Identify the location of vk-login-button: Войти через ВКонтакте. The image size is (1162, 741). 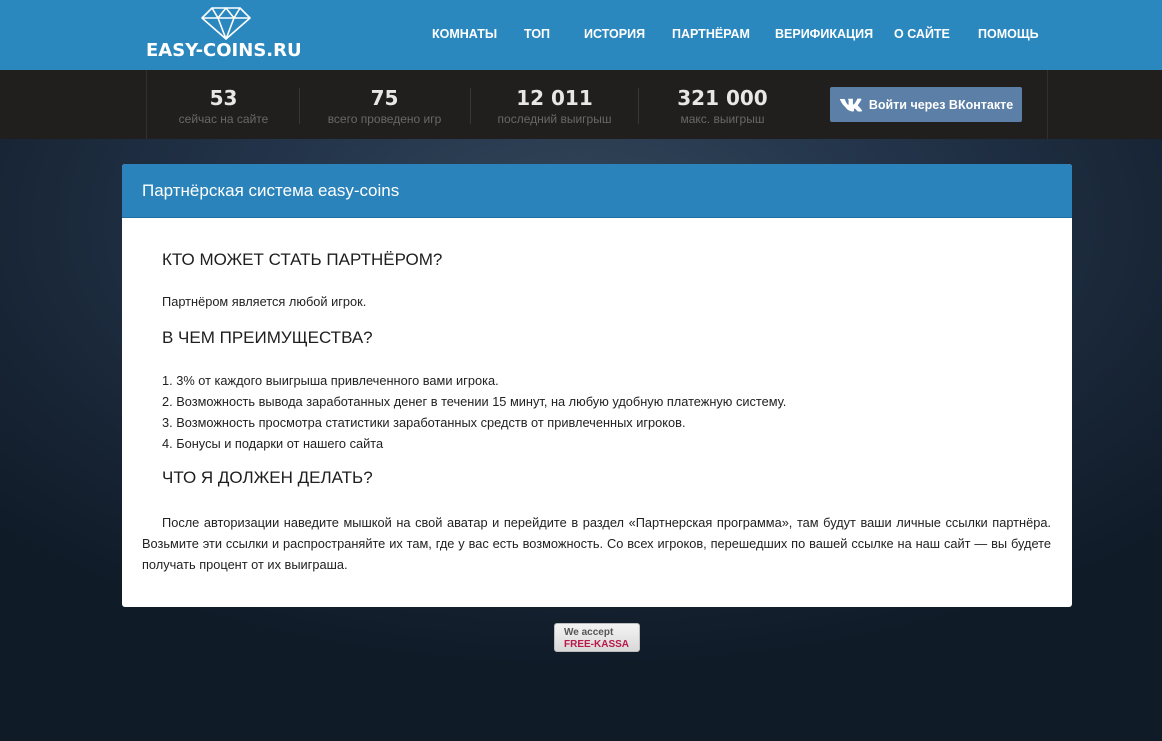
(926, 104).